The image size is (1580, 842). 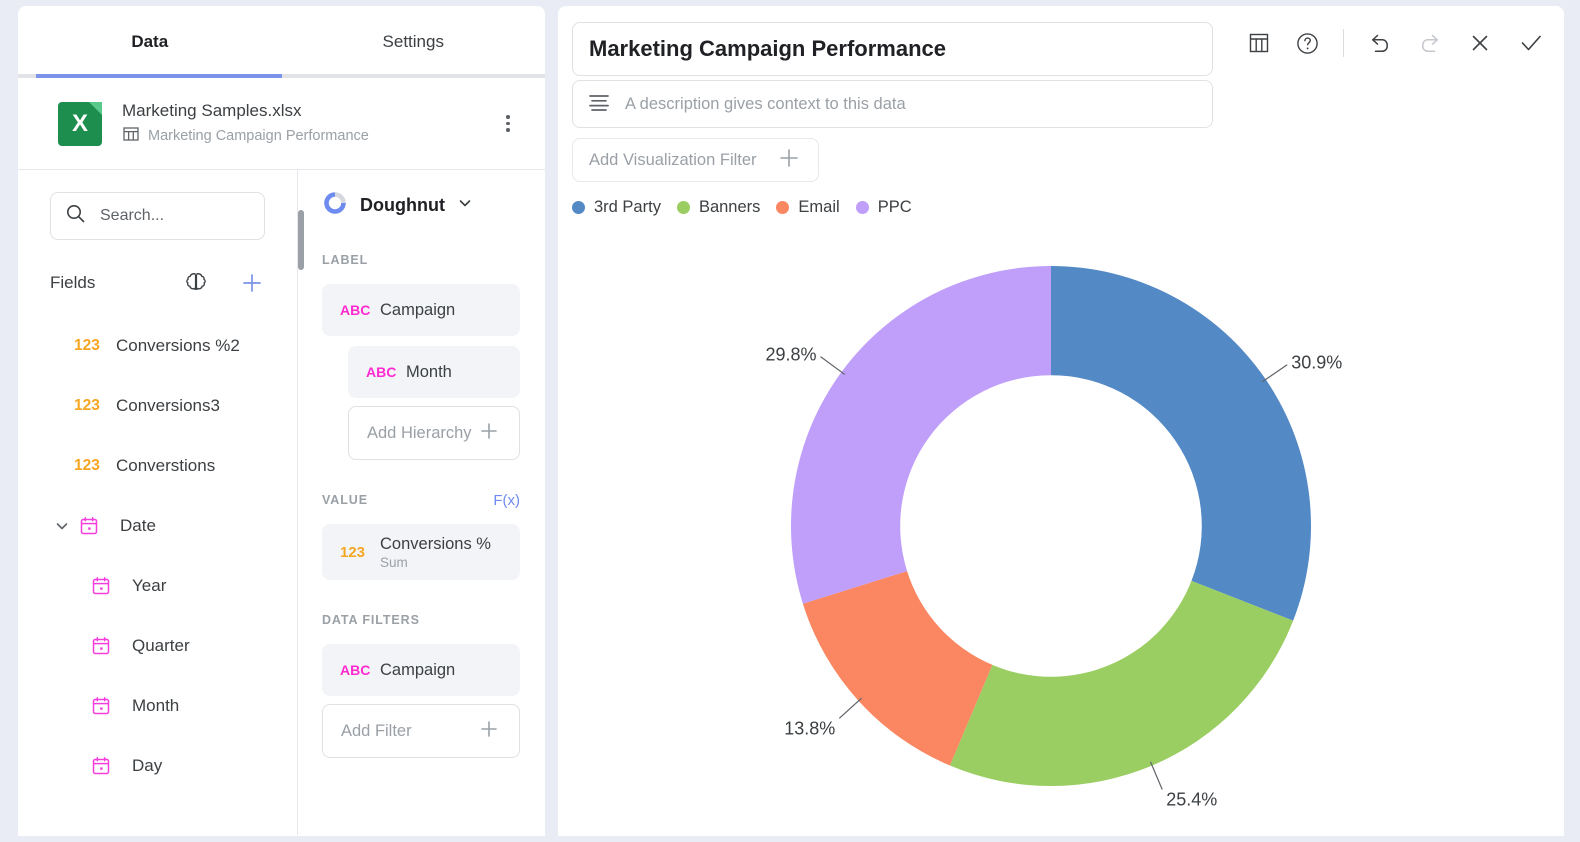 I want to click on field-label: Date, so click(x=138, y=525).